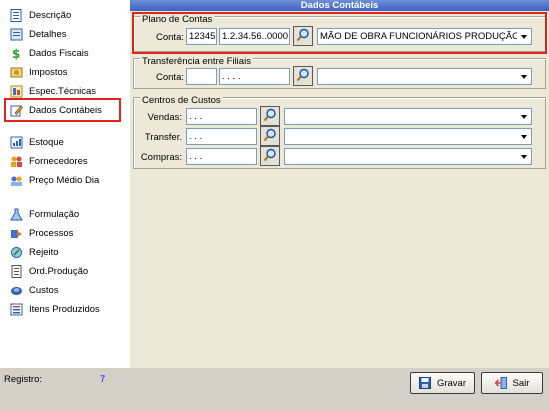  I want to click on sidebar-item-descricao: Descrição, so click(40, 15).